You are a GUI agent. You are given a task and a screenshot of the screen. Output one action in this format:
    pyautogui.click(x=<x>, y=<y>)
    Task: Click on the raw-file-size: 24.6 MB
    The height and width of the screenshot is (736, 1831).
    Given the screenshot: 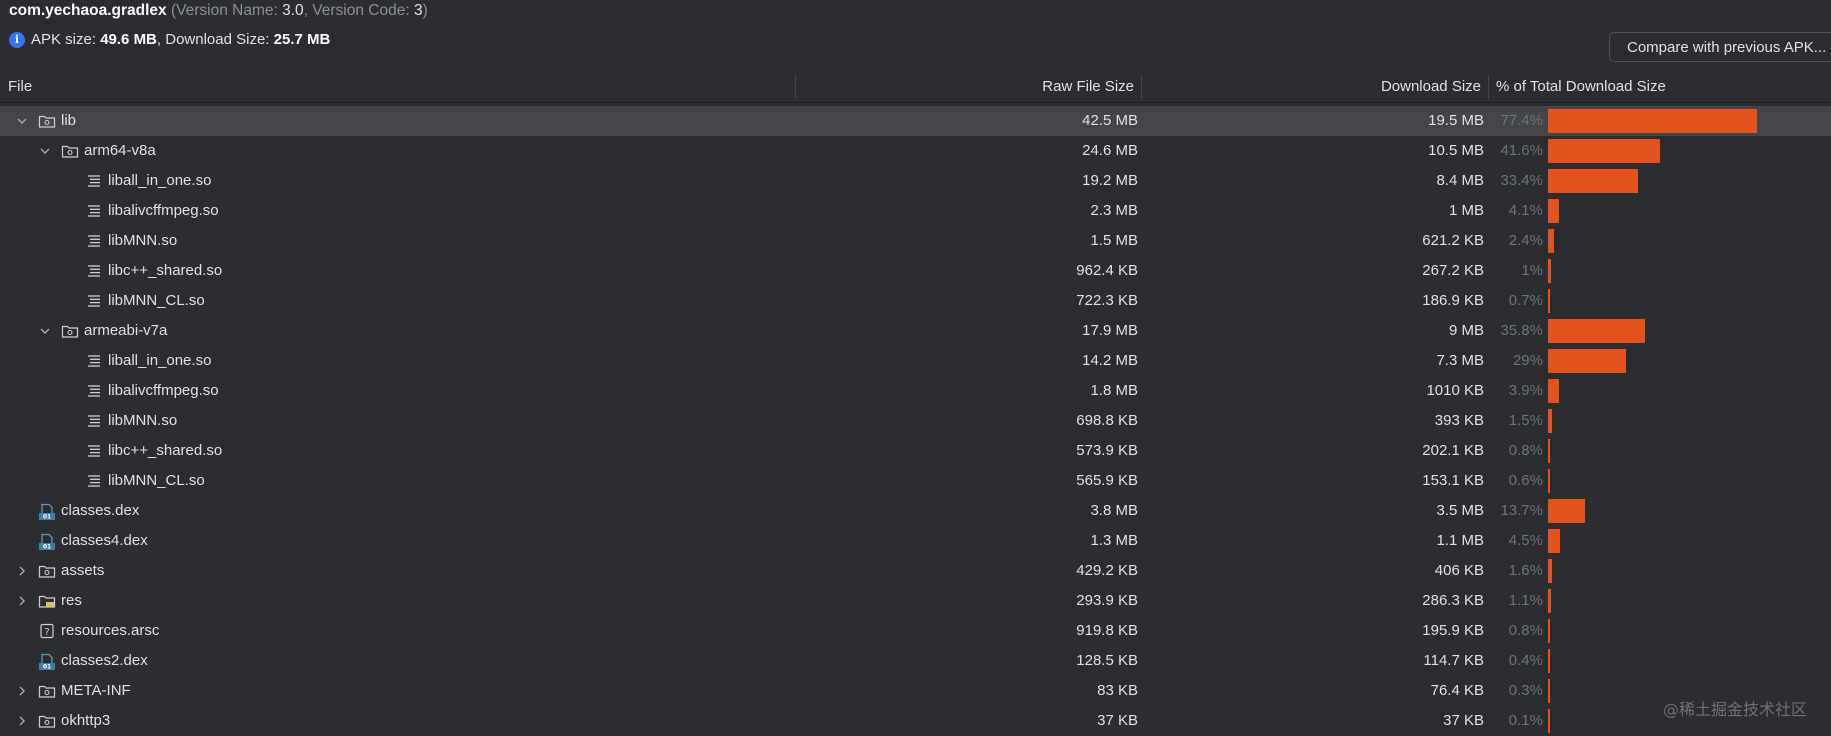 What is the action you would take?
    pyautogui.click(x=1110, y=150)
    